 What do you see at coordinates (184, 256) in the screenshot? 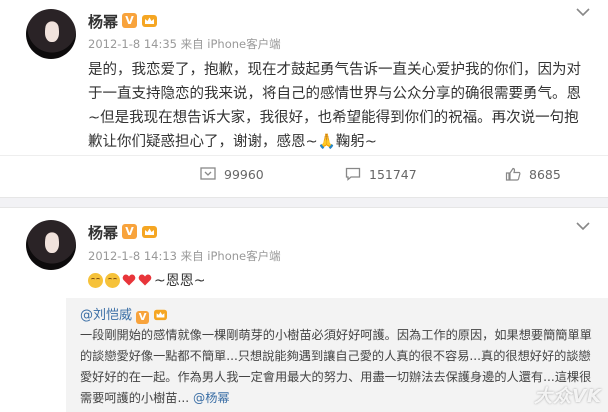
I see `post-meta: 2012-1-8 14:13 来自 iPhone客户端` at bounding box center [184, 256].